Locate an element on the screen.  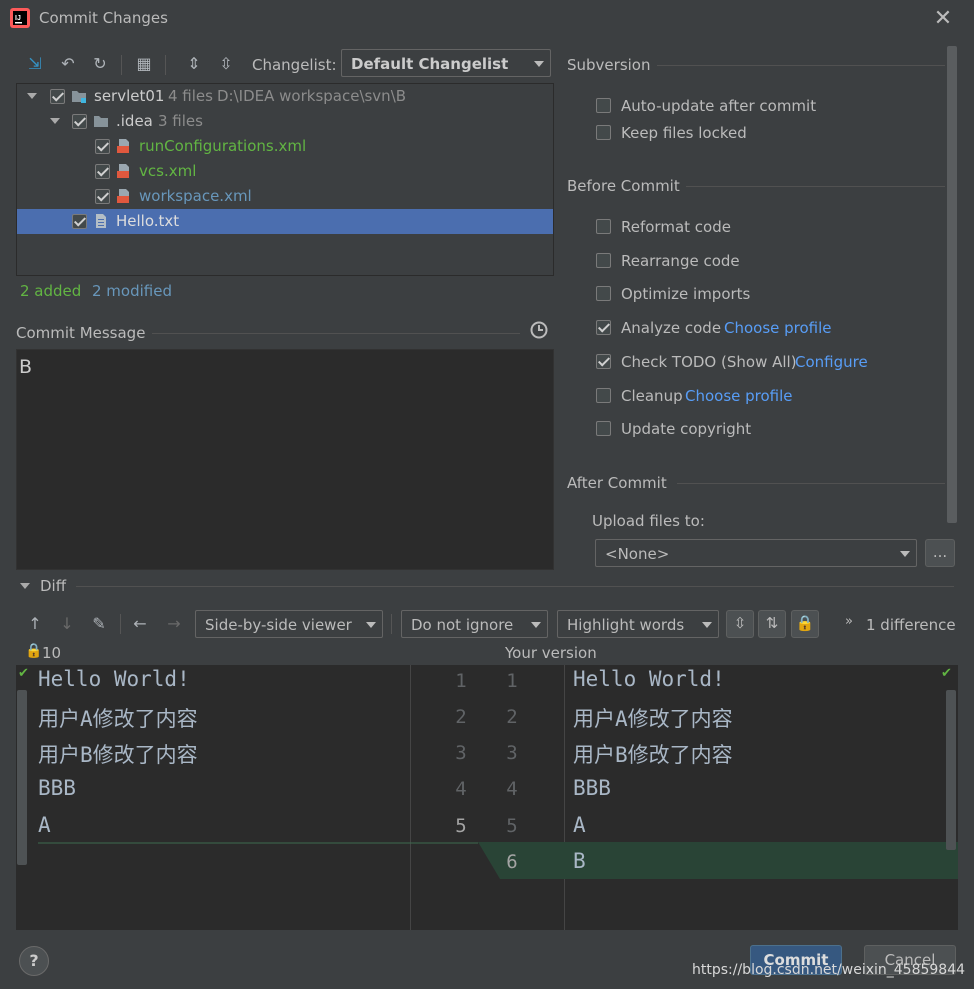
right-diff-scrollbar is located at coordinates (951, 770).